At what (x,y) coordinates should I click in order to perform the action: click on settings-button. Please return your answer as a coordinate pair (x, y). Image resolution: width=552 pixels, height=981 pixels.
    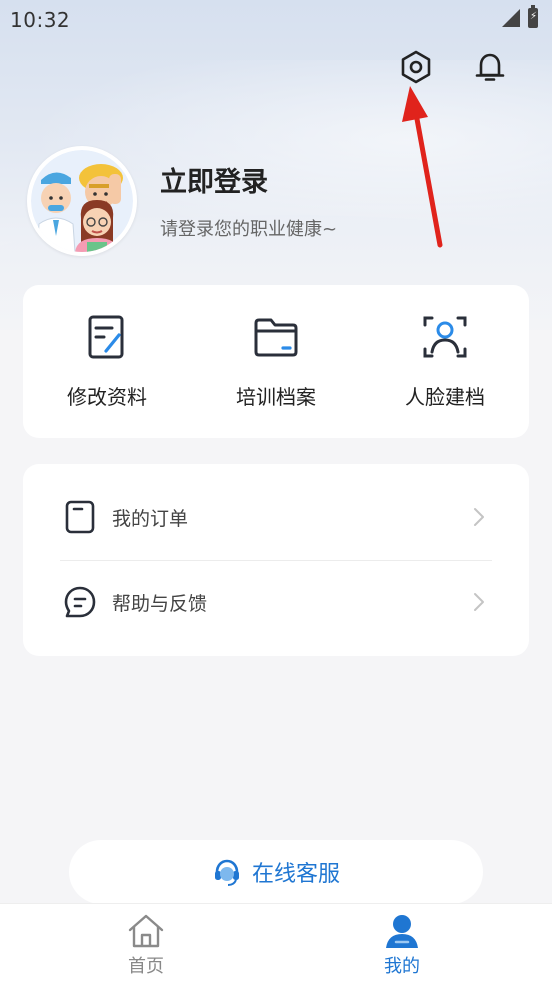
    Looking at the image, I should click on (416, 67).